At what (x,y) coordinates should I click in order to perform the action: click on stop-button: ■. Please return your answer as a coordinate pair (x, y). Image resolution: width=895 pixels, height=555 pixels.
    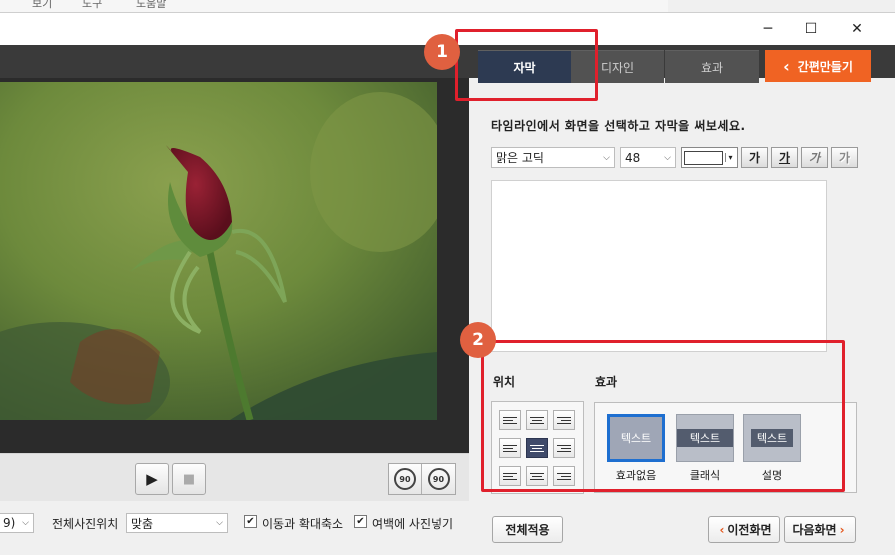
    Looking at the image, I should click on (189, 479).